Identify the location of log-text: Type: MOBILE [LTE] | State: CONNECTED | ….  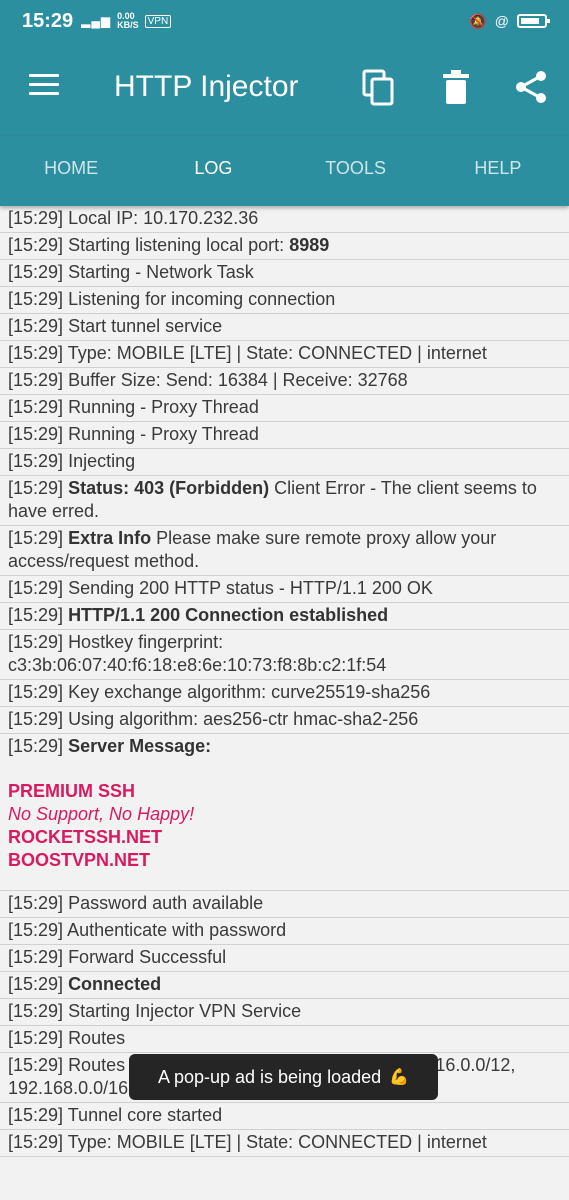
(277, 353).